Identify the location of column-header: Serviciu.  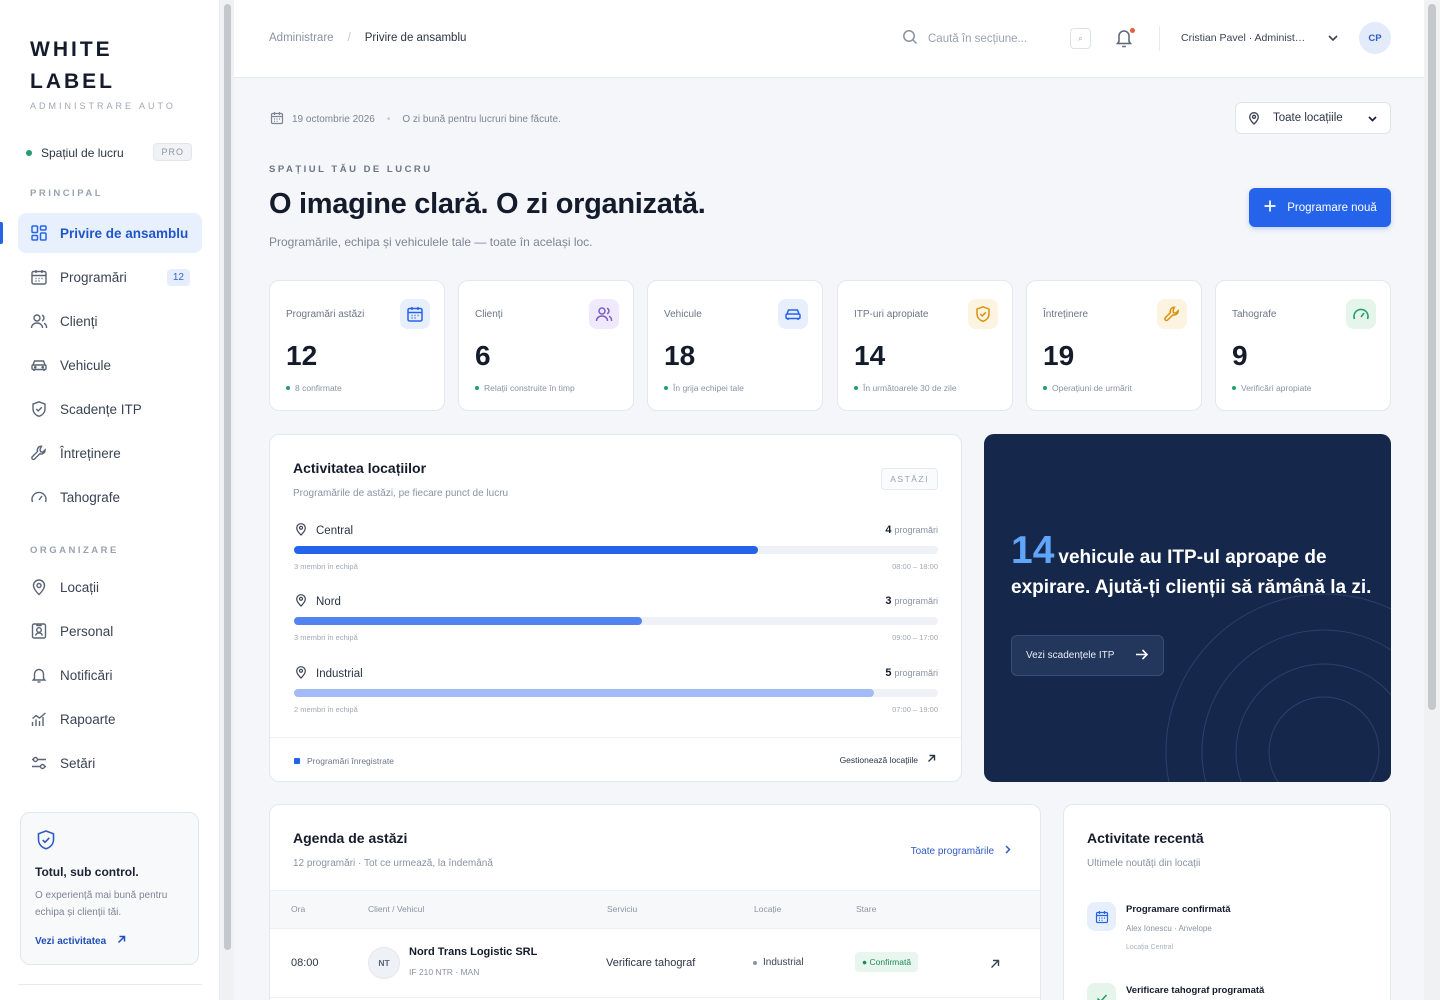
(622, 909).